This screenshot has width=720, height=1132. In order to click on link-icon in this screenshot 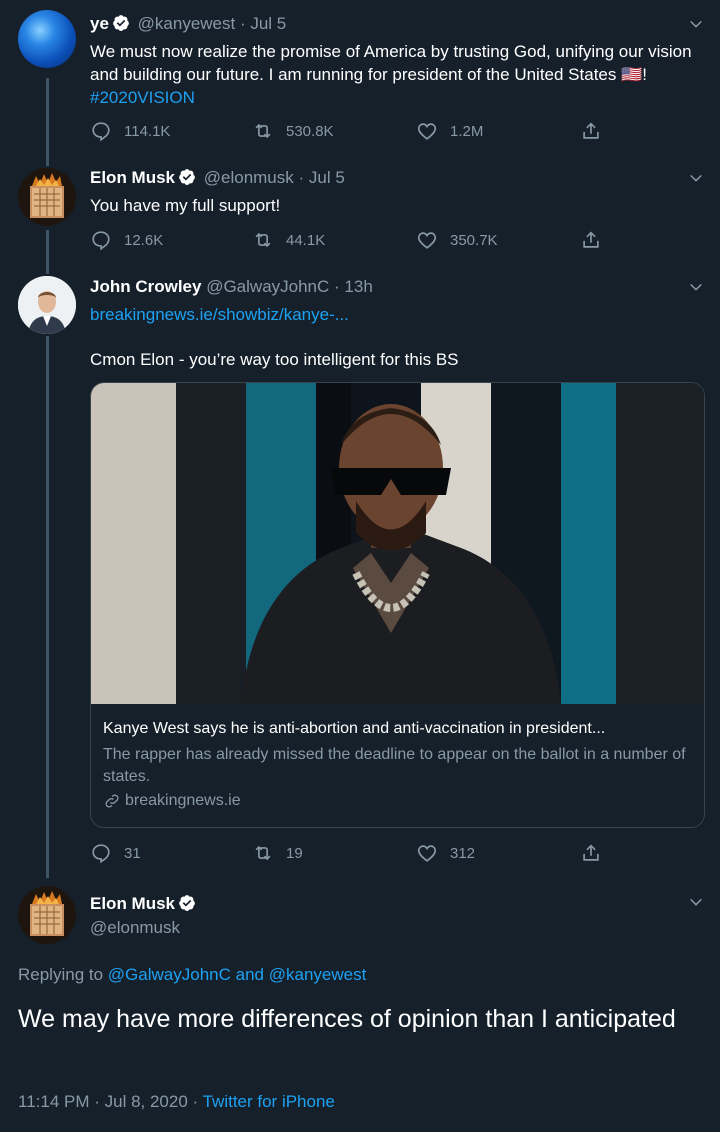, I will do `click(112, 801)`.